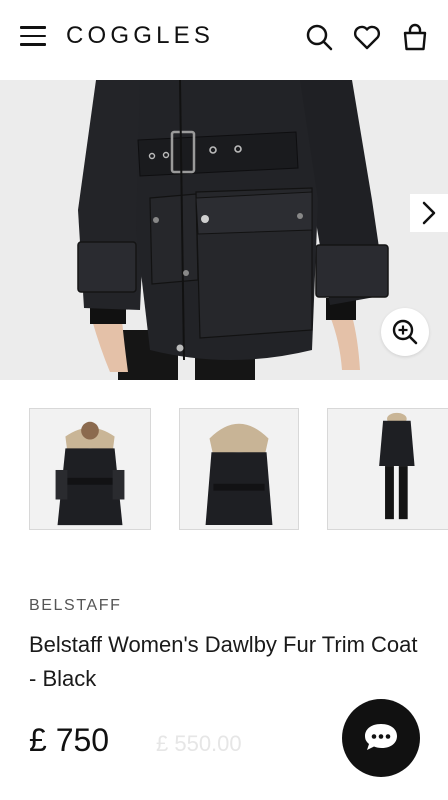 This screenshot has width=448, height=800. Describe the element at coordinates (319, 37) in the screenshot. I see `search-icon` at that location.